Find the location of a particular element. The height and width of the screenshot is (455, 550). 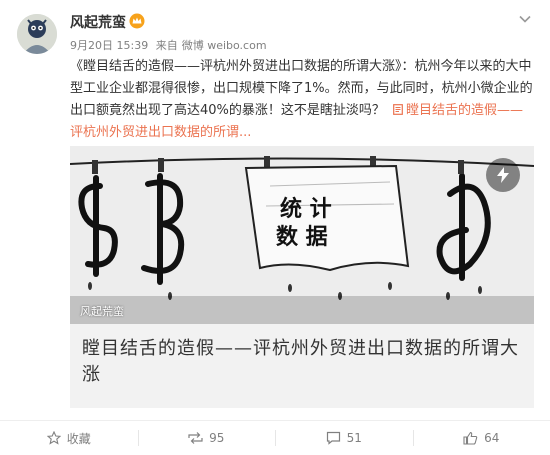

flash-icon is located at coordinates (503, 175).